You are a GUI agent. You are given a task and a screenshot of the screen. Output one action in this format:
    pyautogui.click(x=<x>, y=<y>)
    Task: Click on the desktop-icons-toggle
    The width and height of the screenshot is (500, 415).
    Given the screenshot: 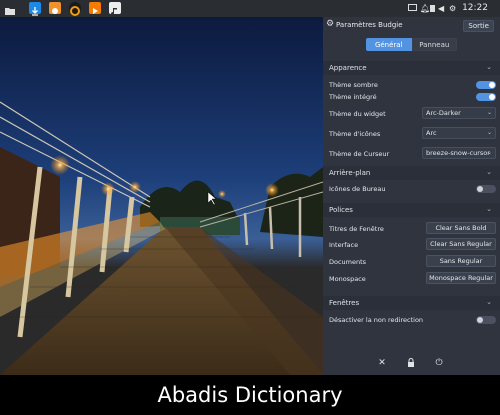 What is the action you would take?
    pyautogui.click(x=486, y=189)
    